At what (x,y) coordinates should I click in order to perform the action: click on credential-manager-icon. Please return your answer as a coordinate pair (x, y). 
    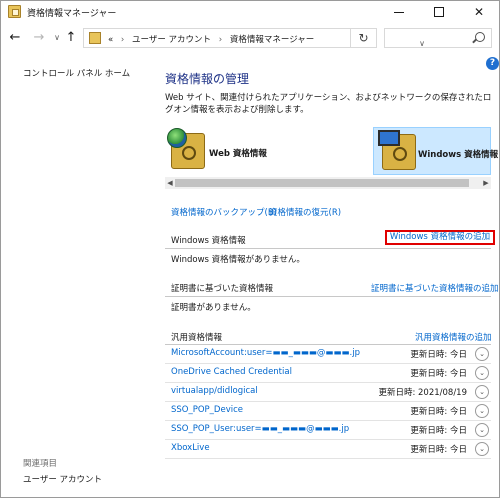
    Looking at the image, I should click on (14, 11).